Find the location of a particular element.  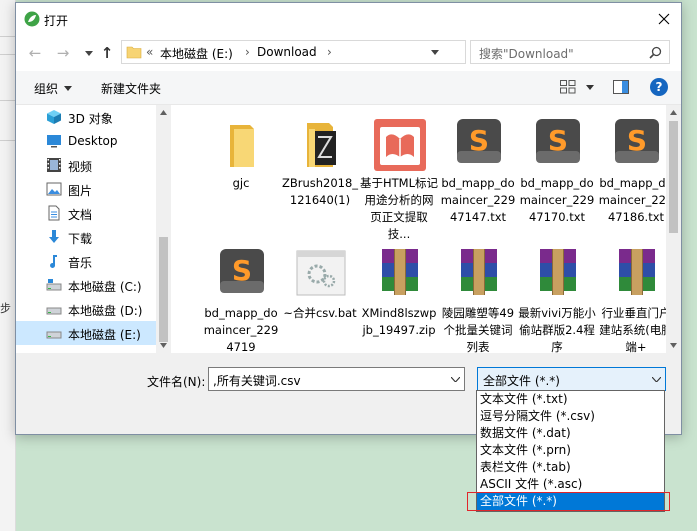

filetype-option-csv: 逗号分隔文件 (*.csv) is located at coordinates (570, 416).